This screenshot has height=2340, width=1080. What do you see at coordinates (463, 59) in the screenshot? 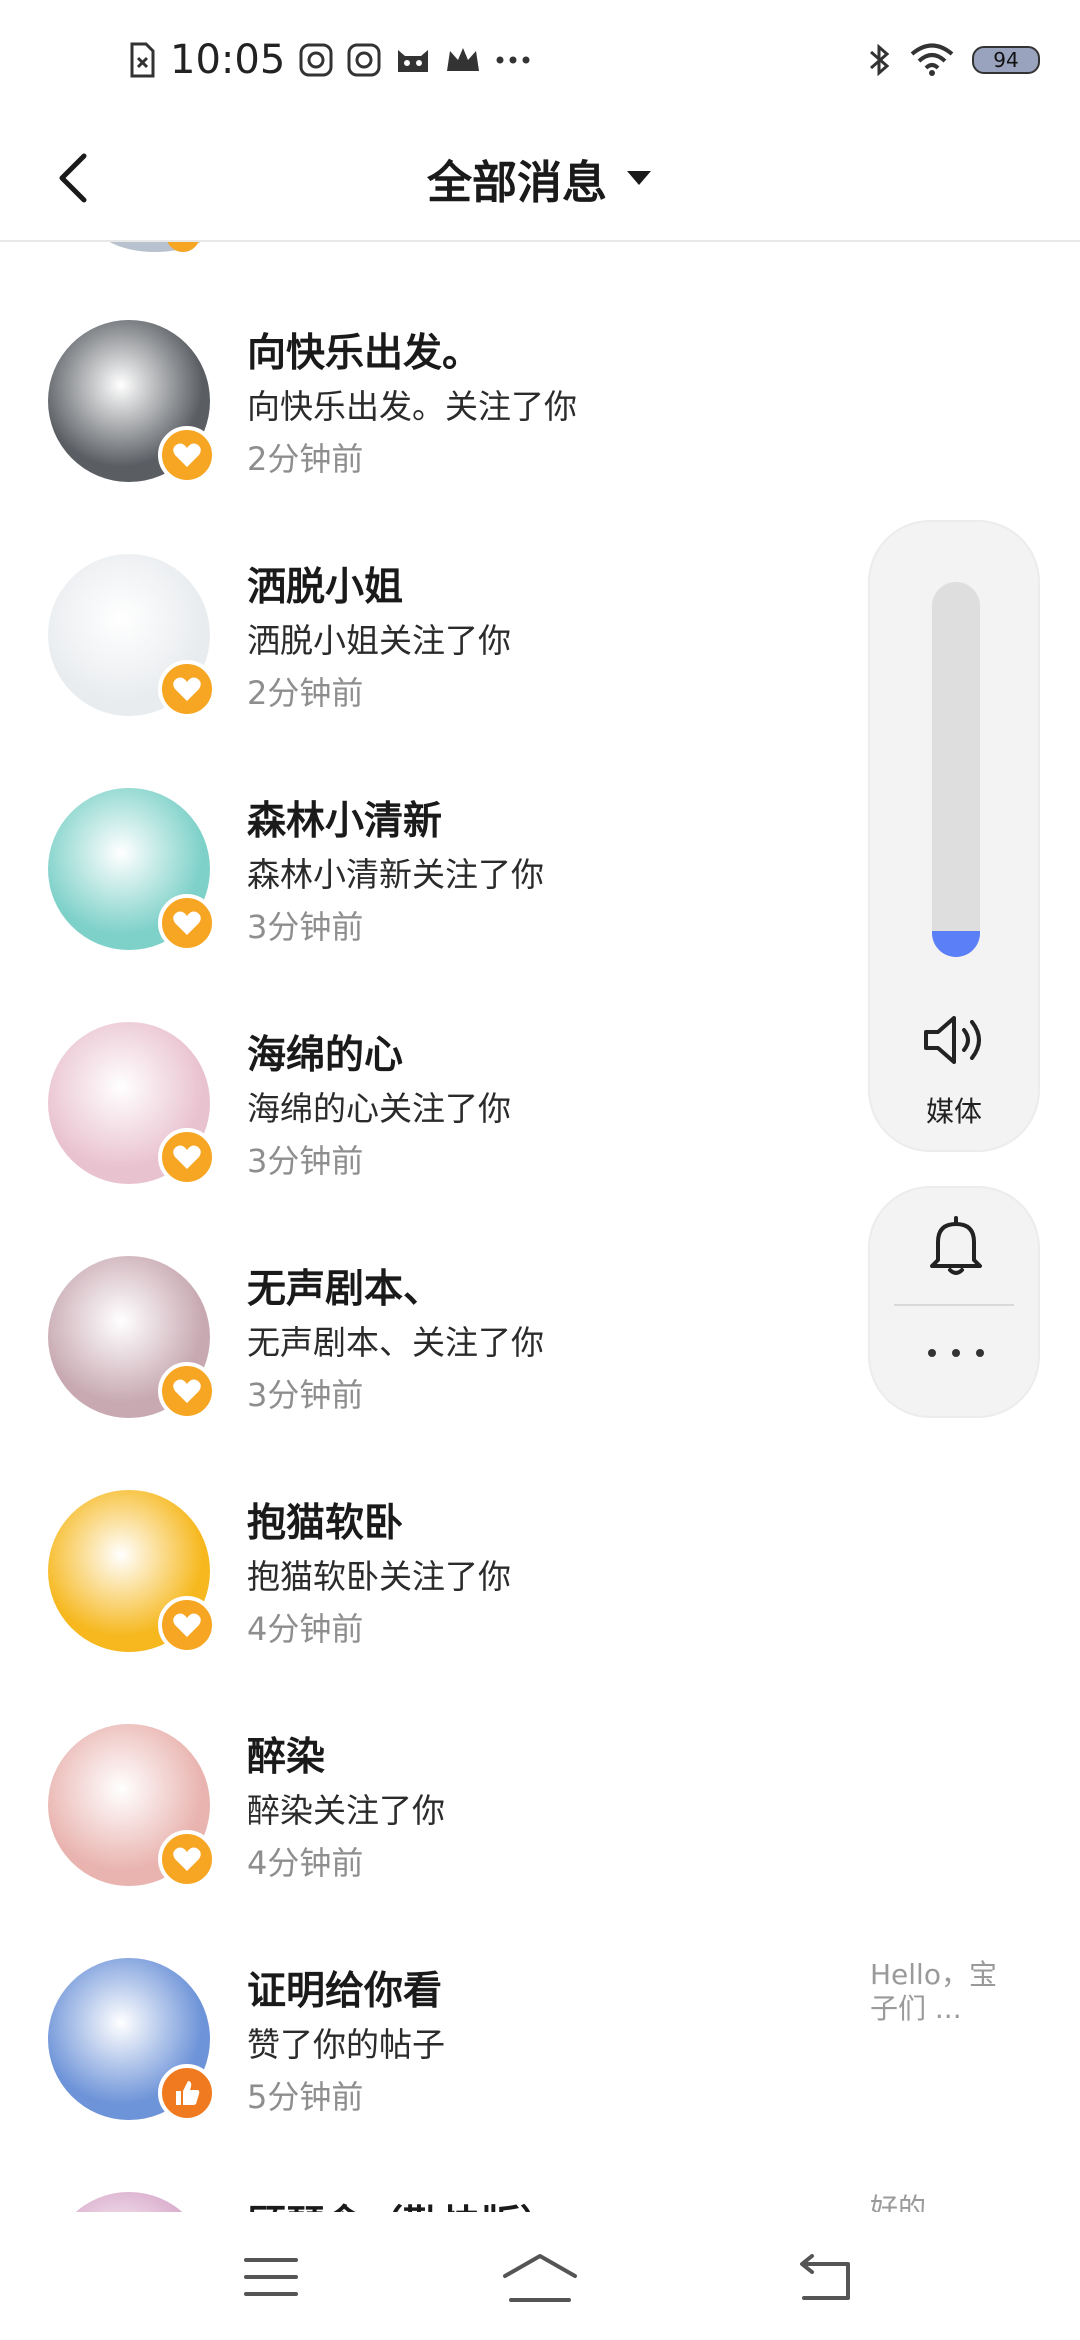
I see `crown-icon` at bounding box center [463, 59].